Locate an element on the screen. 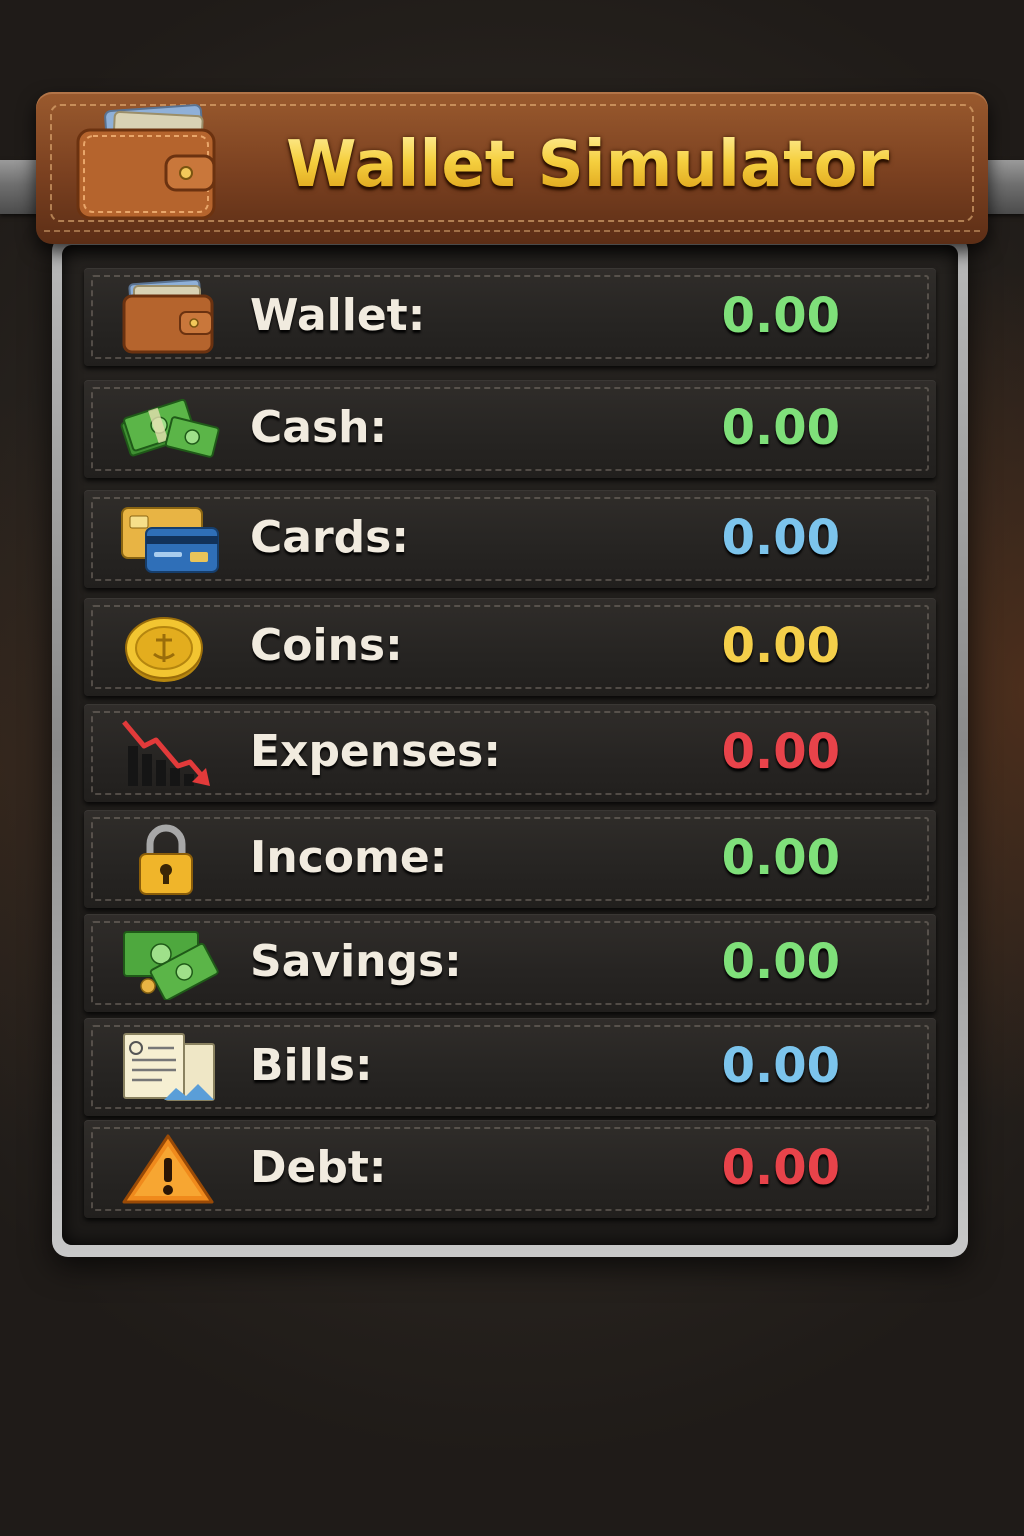  list-item-coins: Coins: 0.00 is located at coordinates (510, 647).